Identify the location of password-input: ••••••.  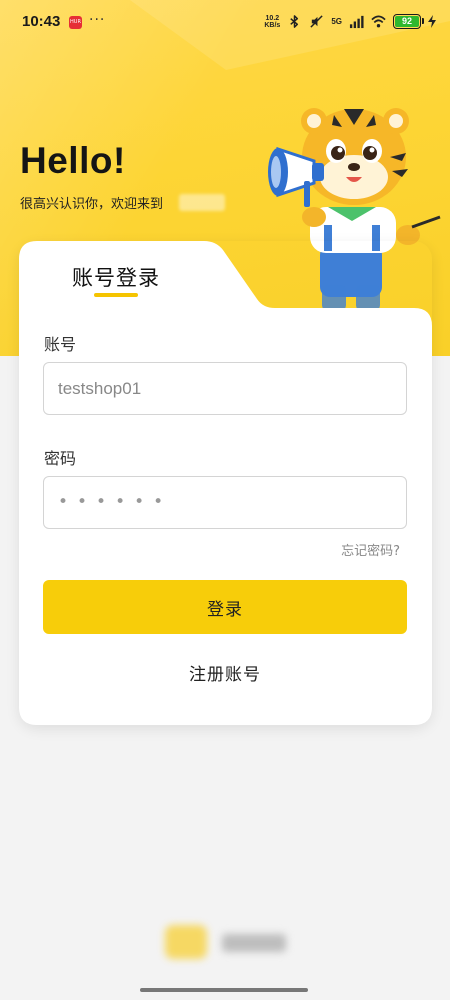
(225, 502).